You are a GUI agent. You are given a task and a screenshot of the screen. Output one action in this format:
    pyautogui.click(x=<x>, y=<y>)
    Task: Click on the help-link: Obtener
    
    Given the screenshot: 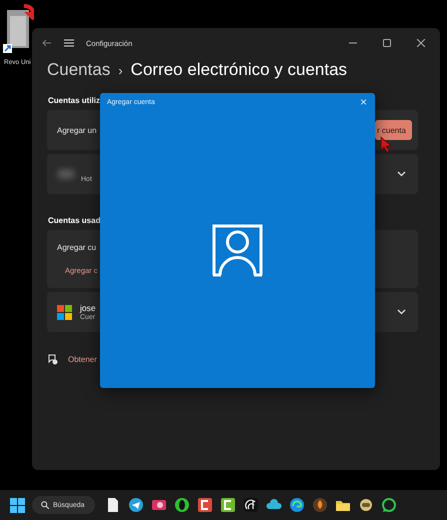 What is the action you would take?
    pyautogui.click(x=82, y=359)
    